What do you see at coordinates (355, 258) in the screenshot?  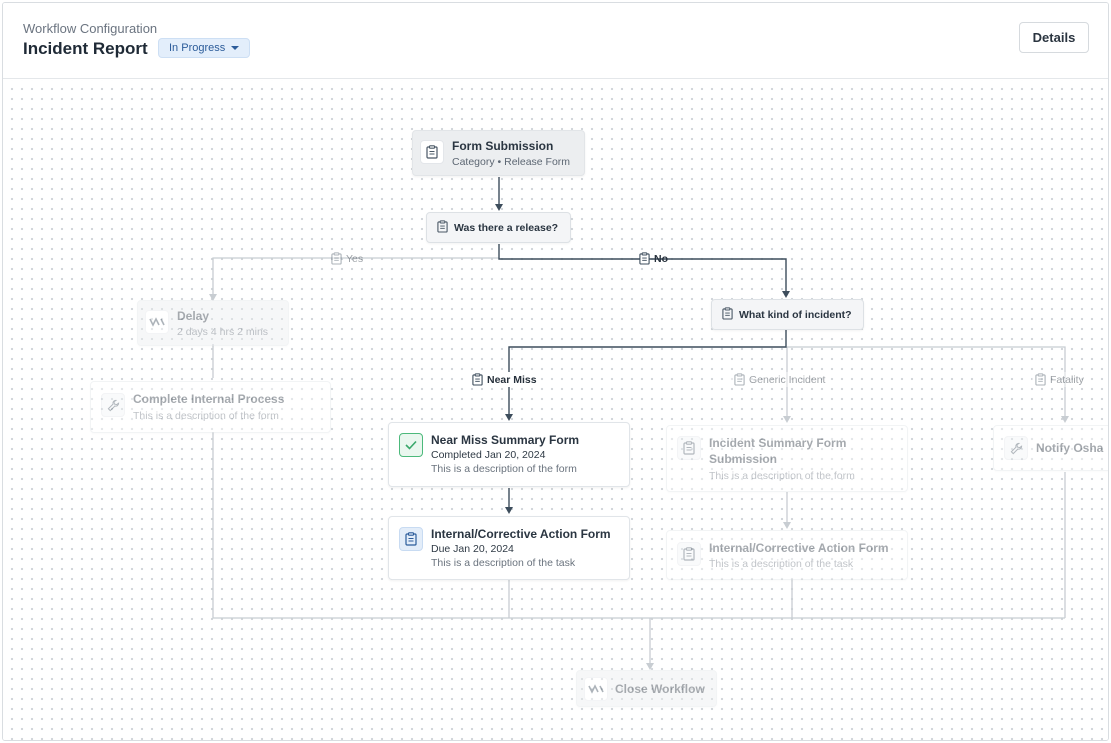 I see `branch-yes-text: Yes` at bounding box center [355, 258].